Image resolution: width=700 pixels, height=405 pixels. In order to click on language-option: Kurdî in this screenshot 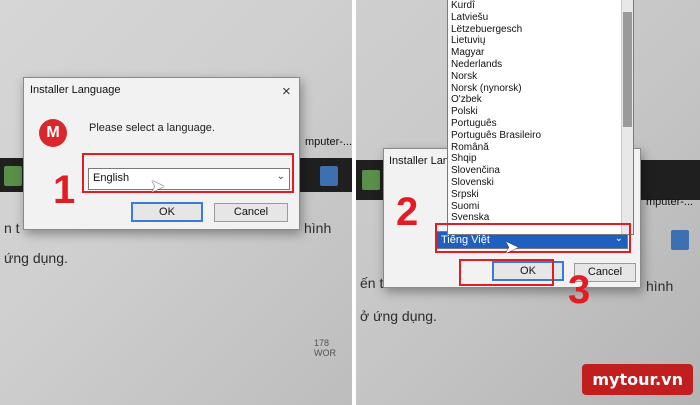, I will do `click(540, 6)`.